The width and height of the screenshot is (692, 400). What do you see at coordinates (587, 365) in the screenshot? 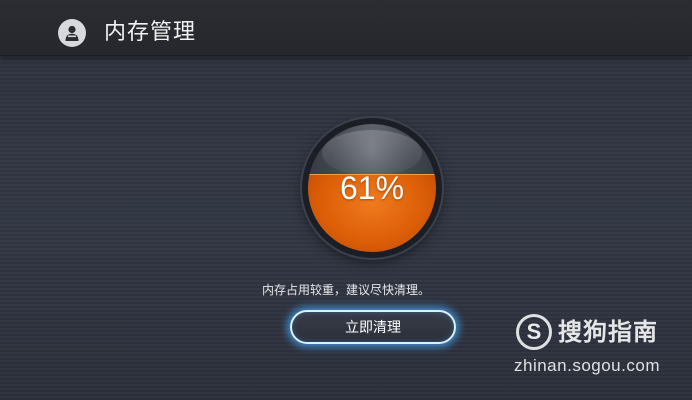
I see `watermark-url: zhinan.sogou.com` at bounding box center [587, 365].